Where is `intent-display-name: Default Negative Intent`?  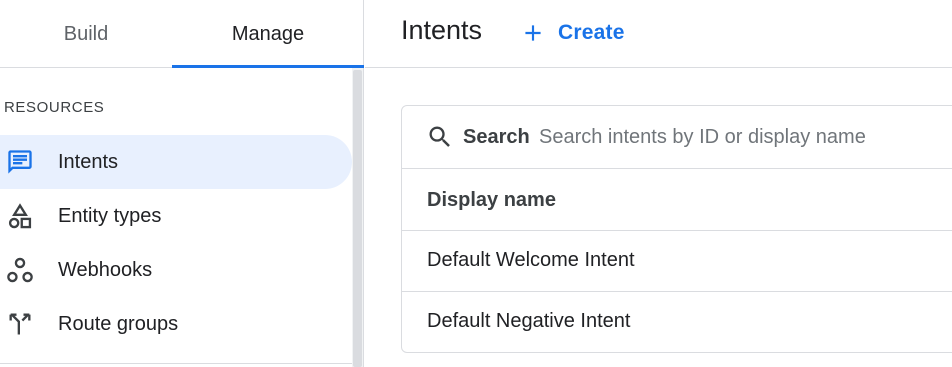
intent-display-name: Default Negative Intent is located at coordinates (528, 321).